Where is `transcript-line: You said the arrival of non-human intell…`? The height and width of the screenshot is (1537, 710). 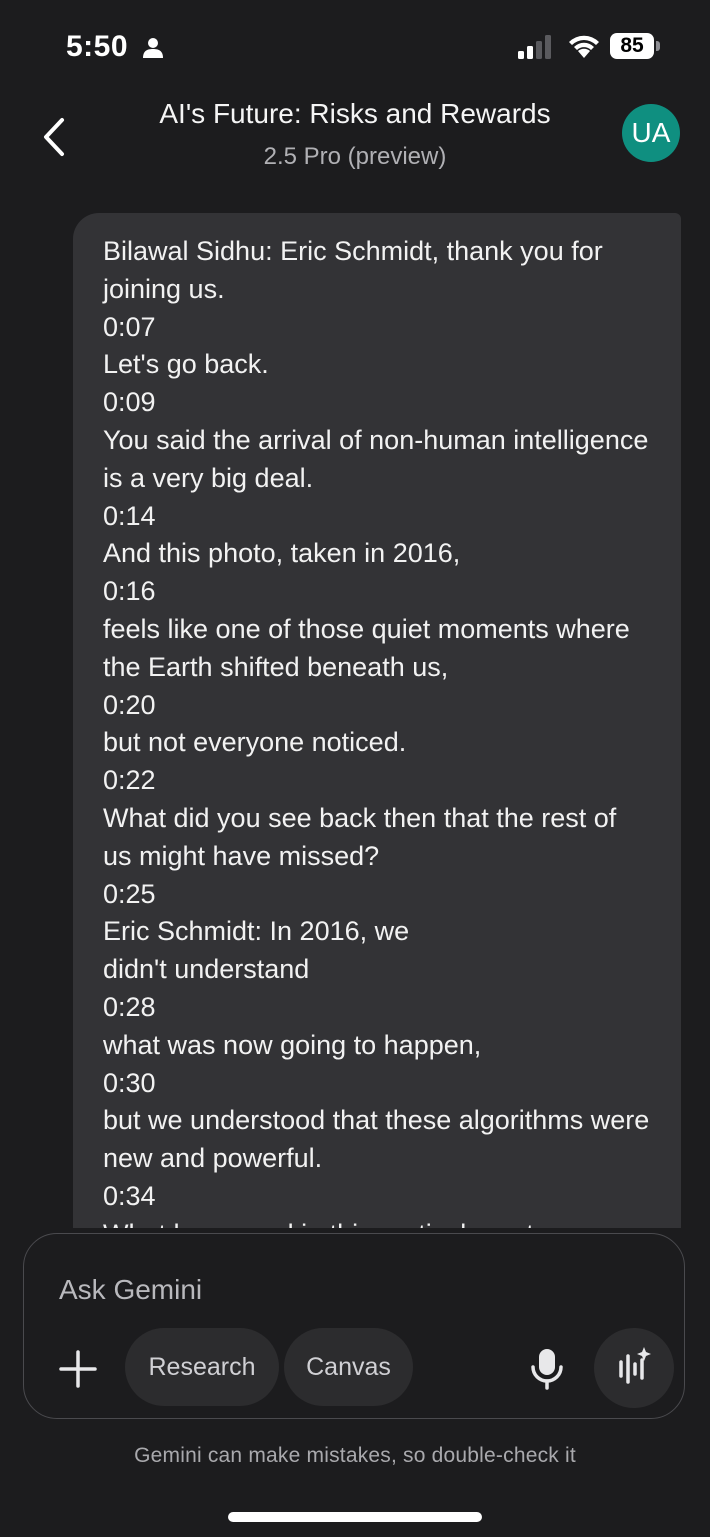 transcript-line: You said the arrival of non-human intell… is located at coordinates (376, 458).